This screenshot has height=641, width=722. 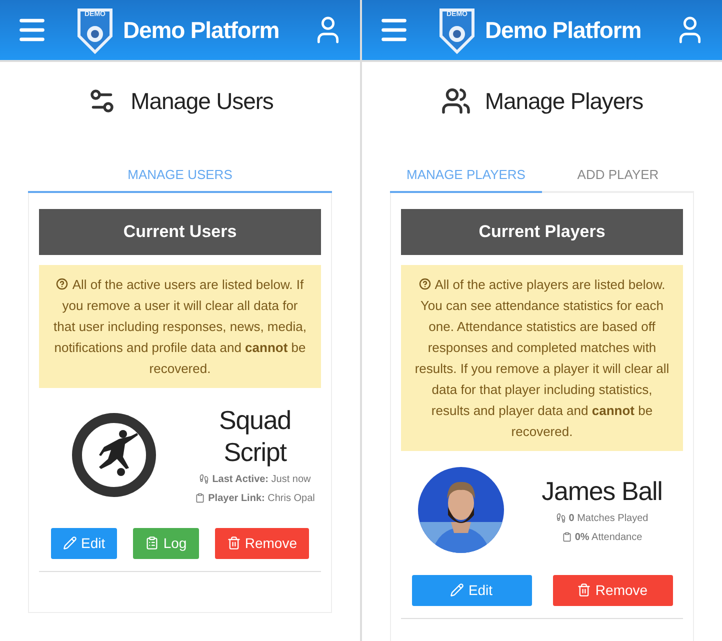 What do you see at coordinates (255, 436) in the screenshot?
I see `entry-name: Squad Script` at bounding box center [255, 436].